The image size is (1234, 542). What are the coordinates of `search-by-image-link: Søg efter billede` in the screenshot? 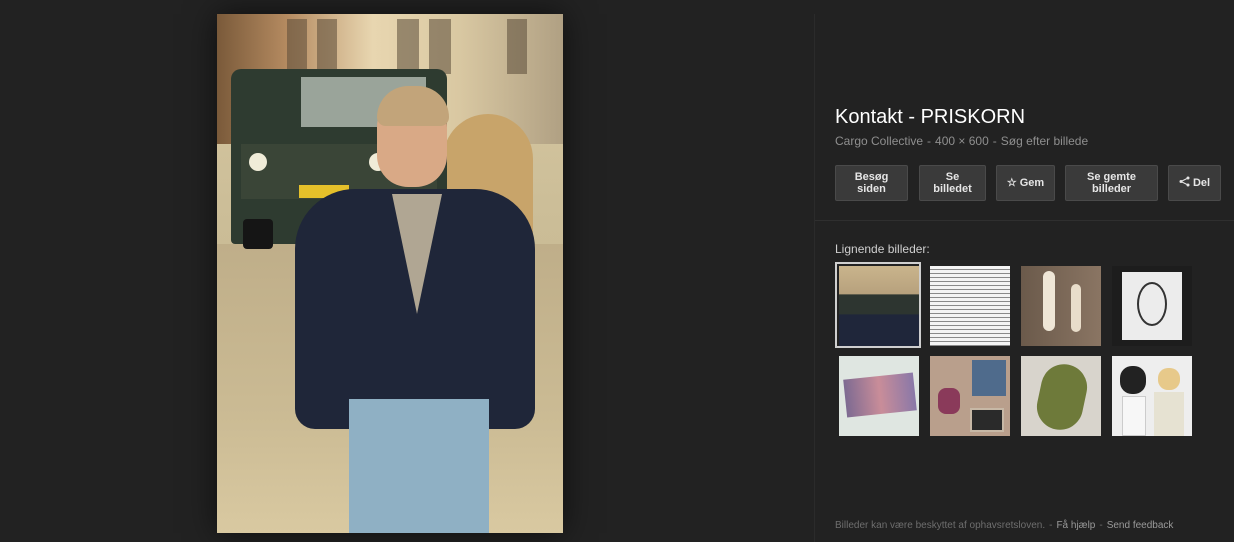 It's located at (1044, 141).